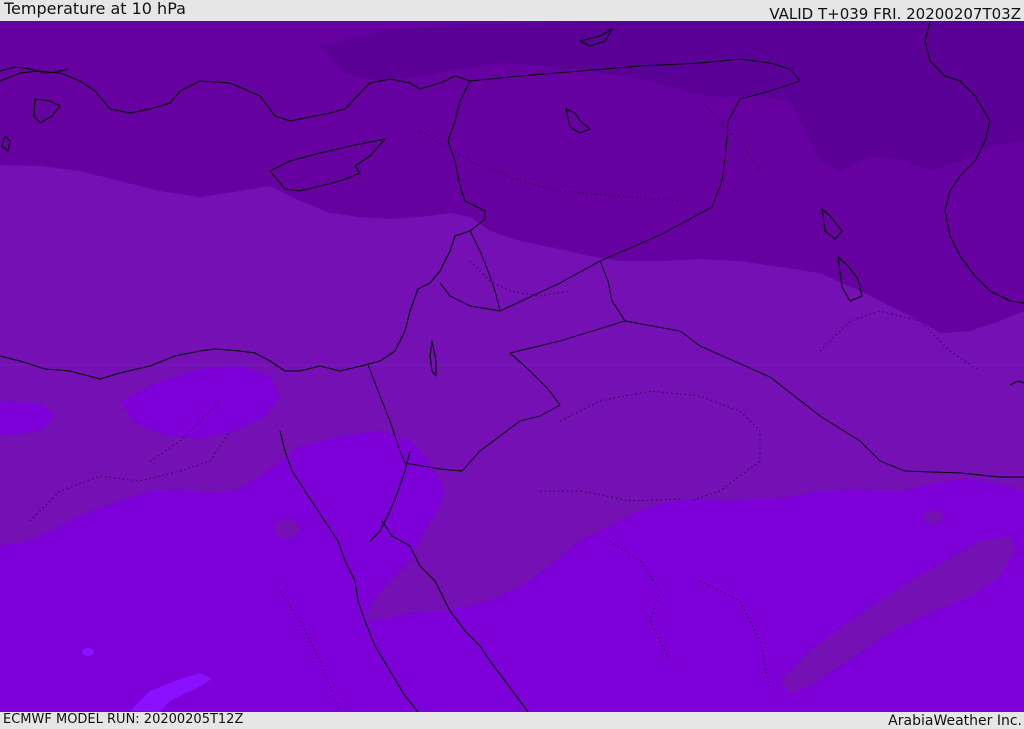  I want to click on map-title: Temperature at 10 hPa, so click(95, 9).